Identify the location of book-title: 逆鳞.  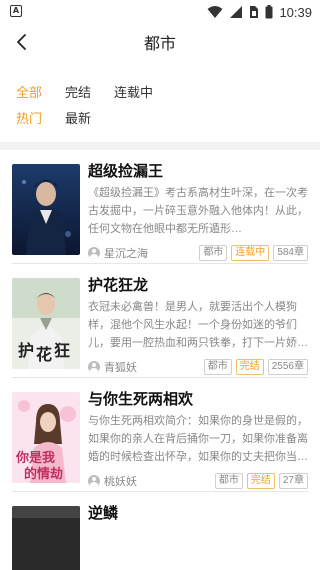
(103, 513).